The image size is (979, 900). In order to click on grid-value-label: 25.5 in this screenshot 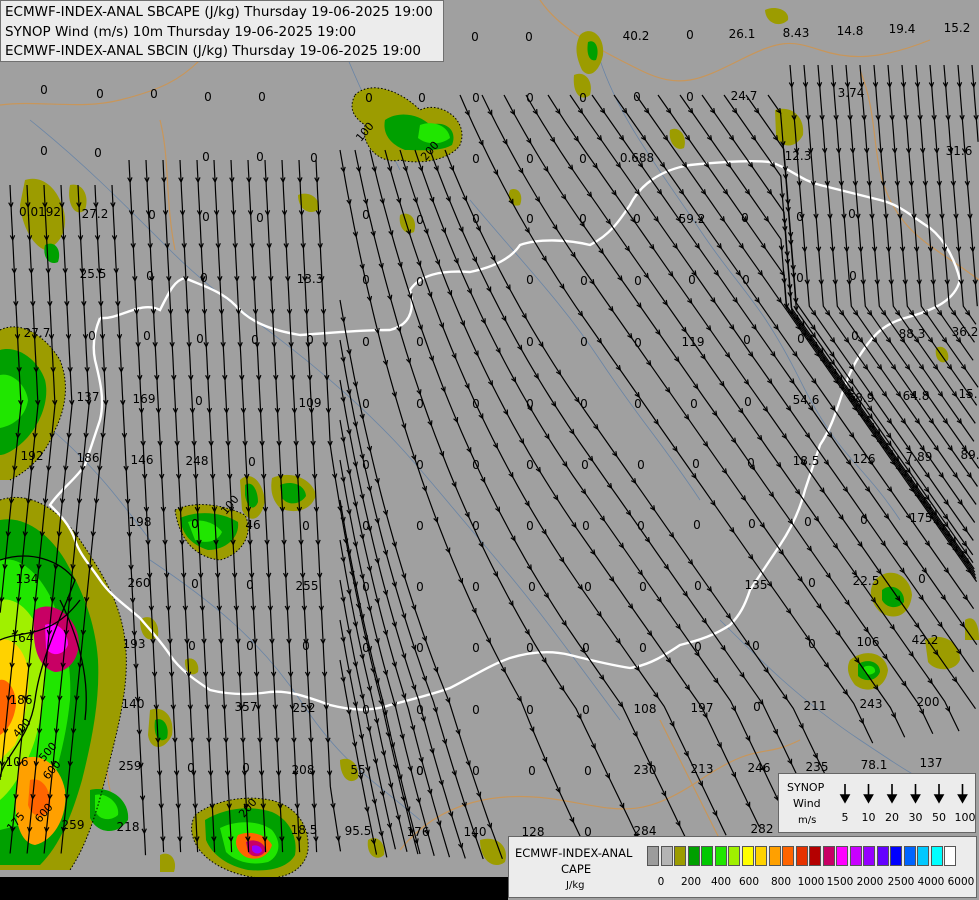, I will do `click(93, 274)`.